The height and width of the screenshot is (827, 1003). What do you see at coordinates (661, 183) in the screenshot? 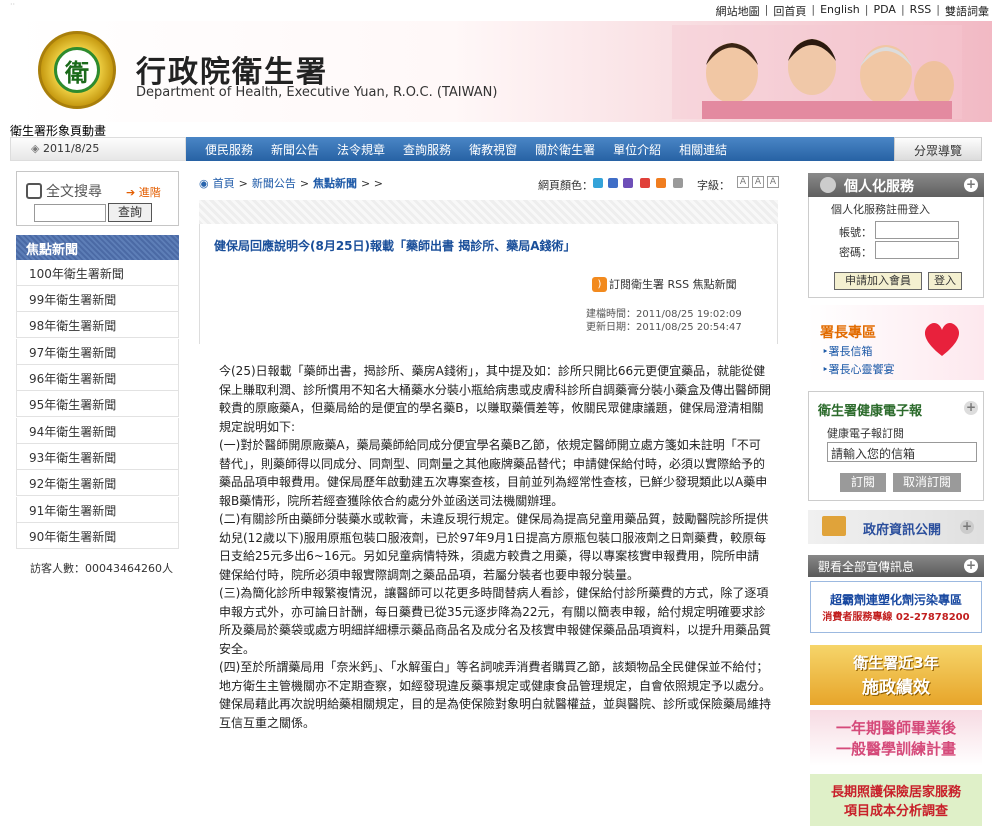
I see `color-option-orange` at bounding box center [661, 183].